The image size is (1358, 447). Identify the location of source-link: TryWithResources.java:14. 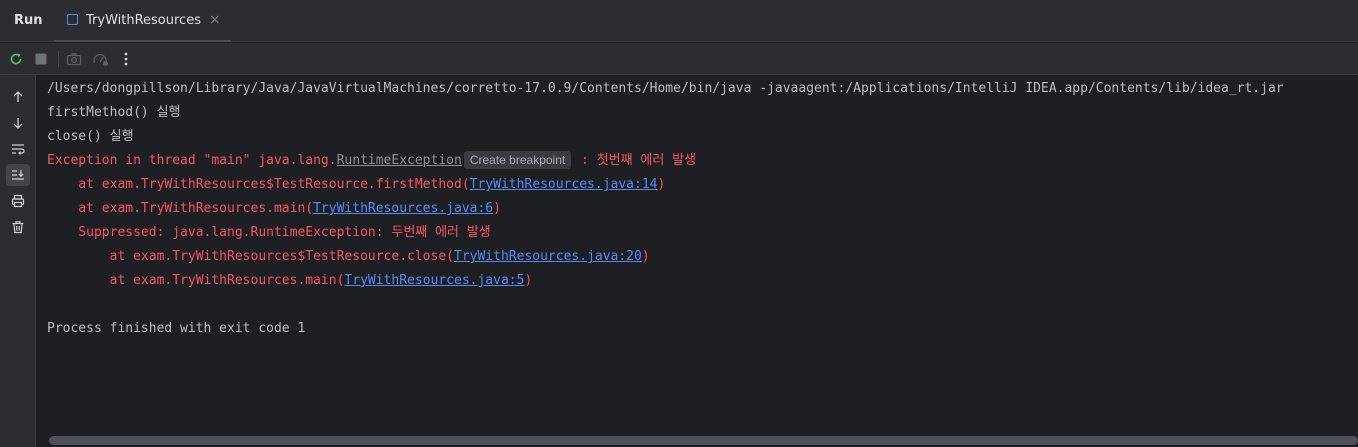
(564, 184).